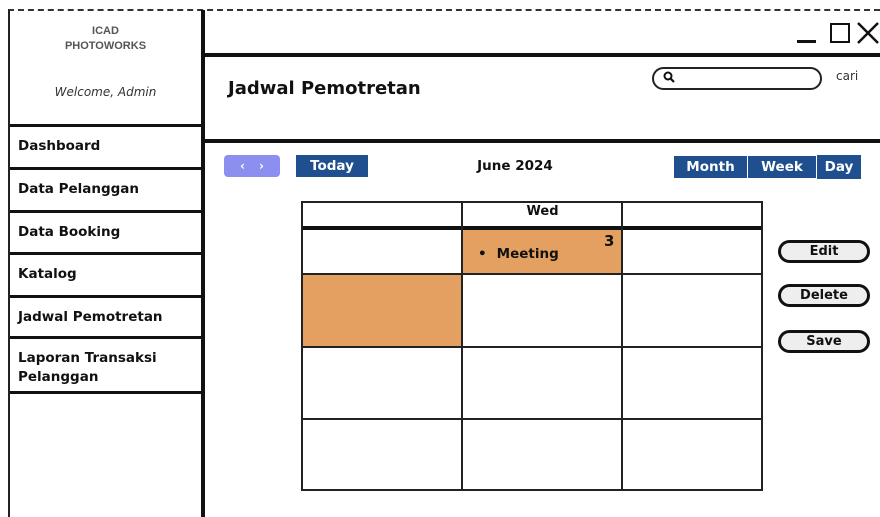  I want to click on day-number: 3, so click(609, 241).